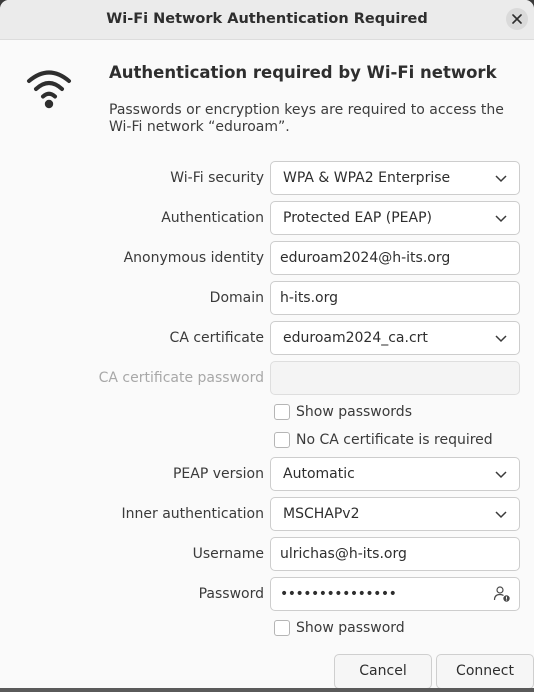  I want to click on password-row: Password •••••••••••••••, so click(267, 594).